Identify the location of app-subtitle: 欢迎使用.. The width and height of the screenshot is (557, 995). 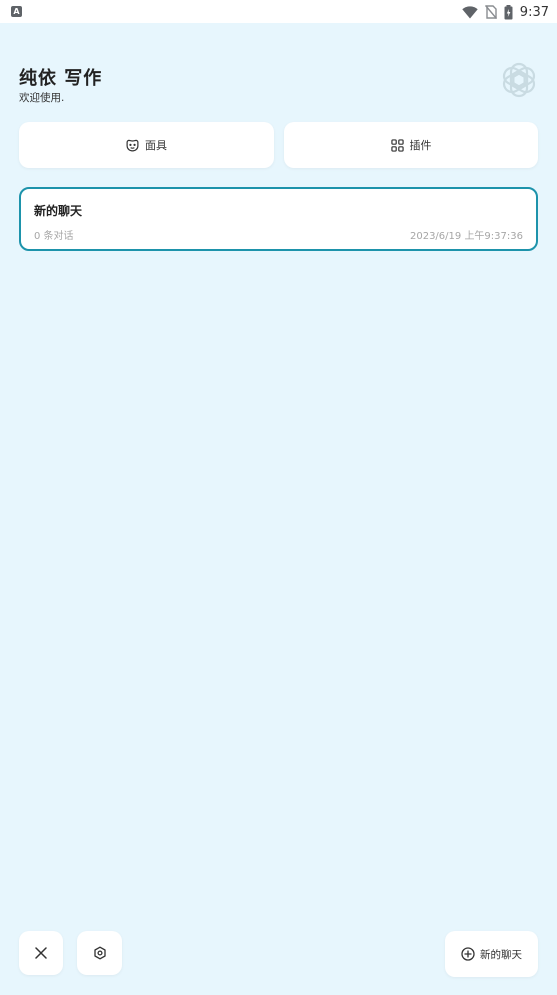
(42, 98).